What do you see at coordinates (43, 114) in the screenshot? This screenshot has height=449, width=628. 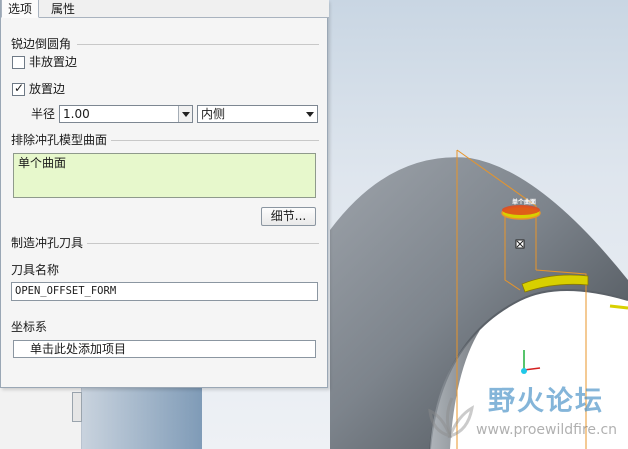 I see `radius-label: 半径` at bounding box center [43, 114].